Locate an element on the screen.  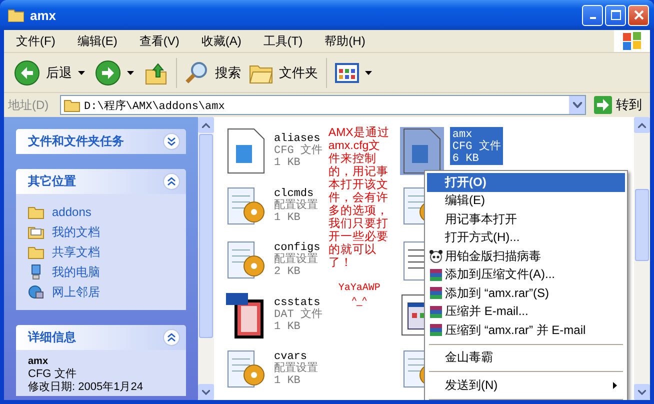
close-button is located at coordinates (638, 15).